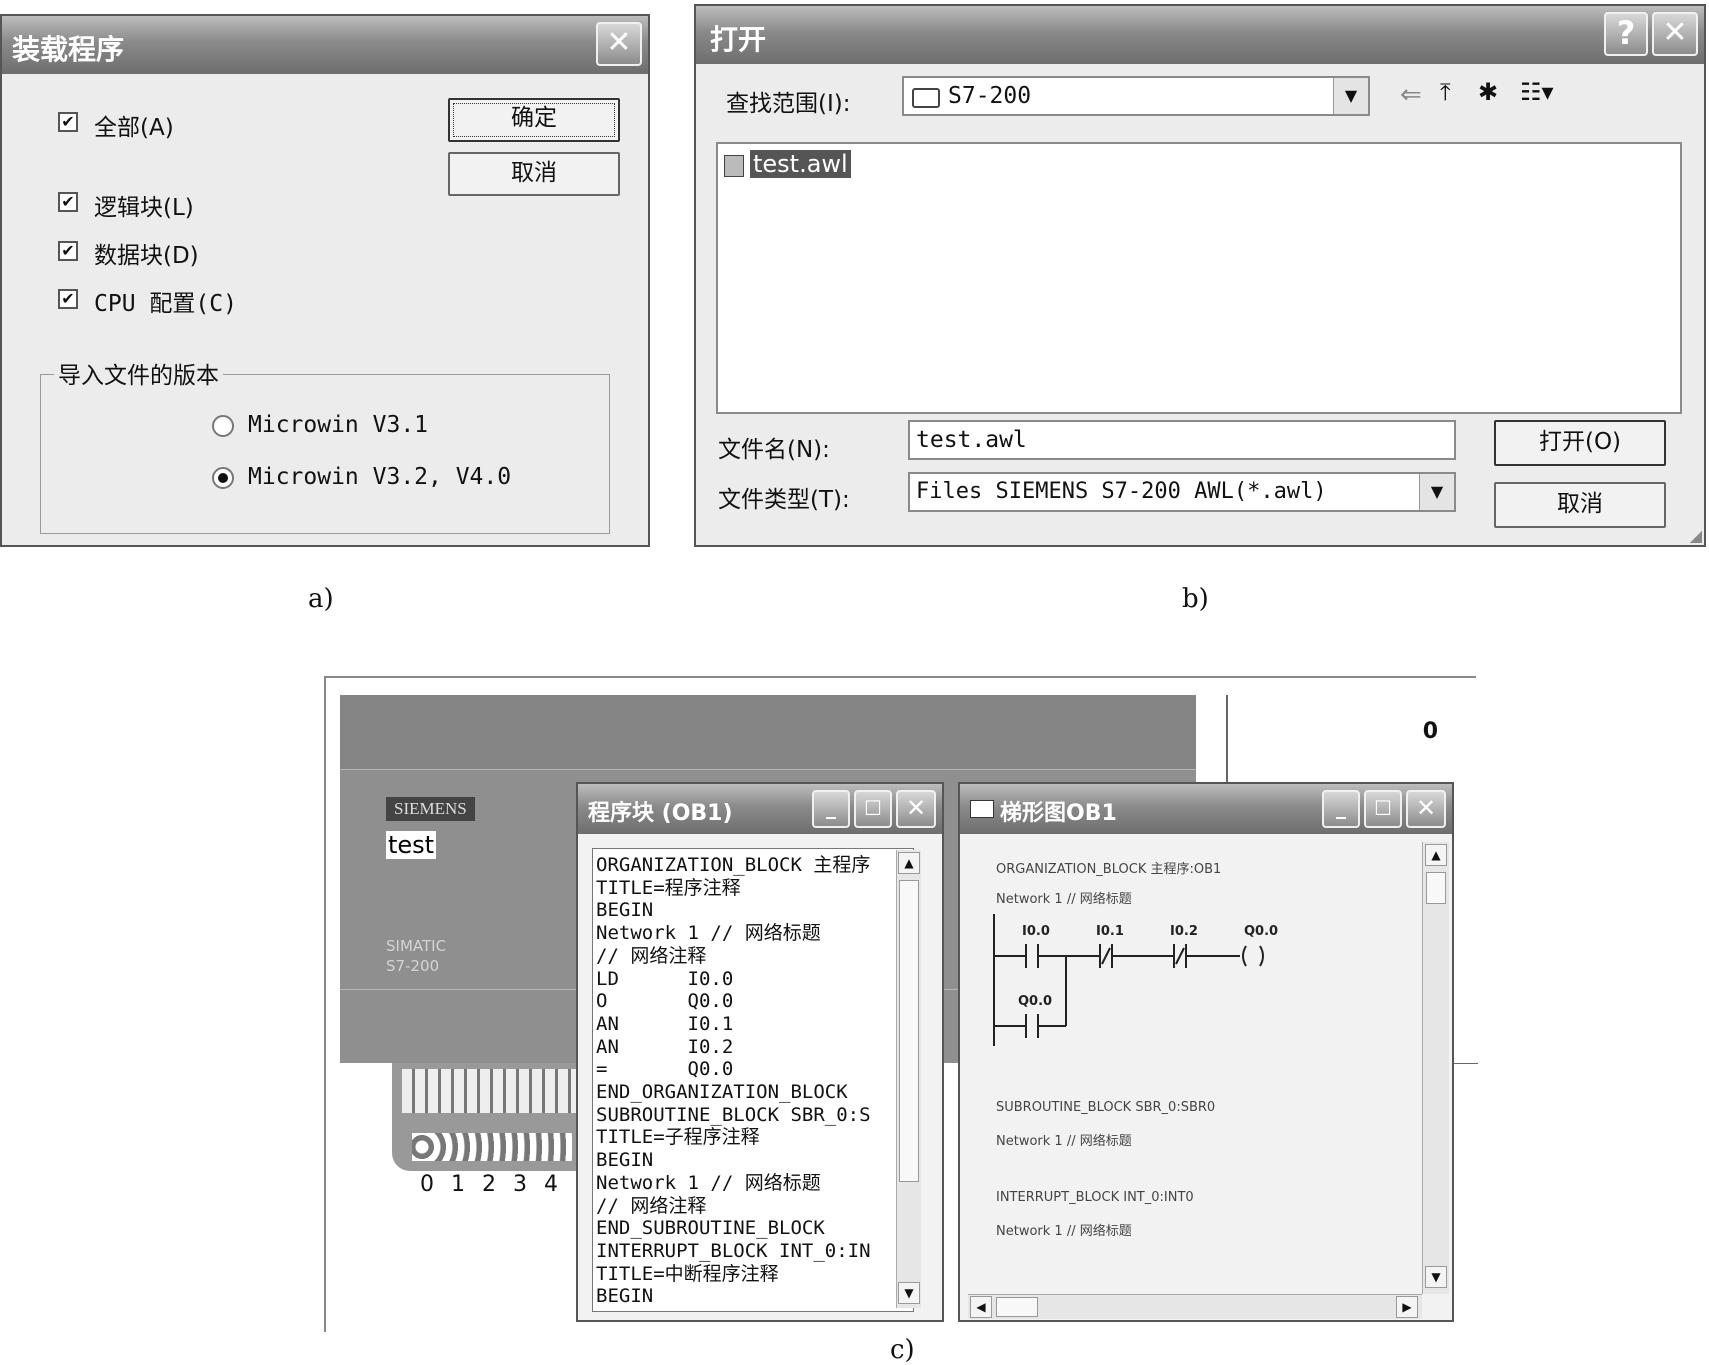 The width and height of the screenshot is (1709, 1365). What do you see at coordinates (738, 39) in the screenshot?
I see `open-file-title: 打开` at bounding box center [738, 39].